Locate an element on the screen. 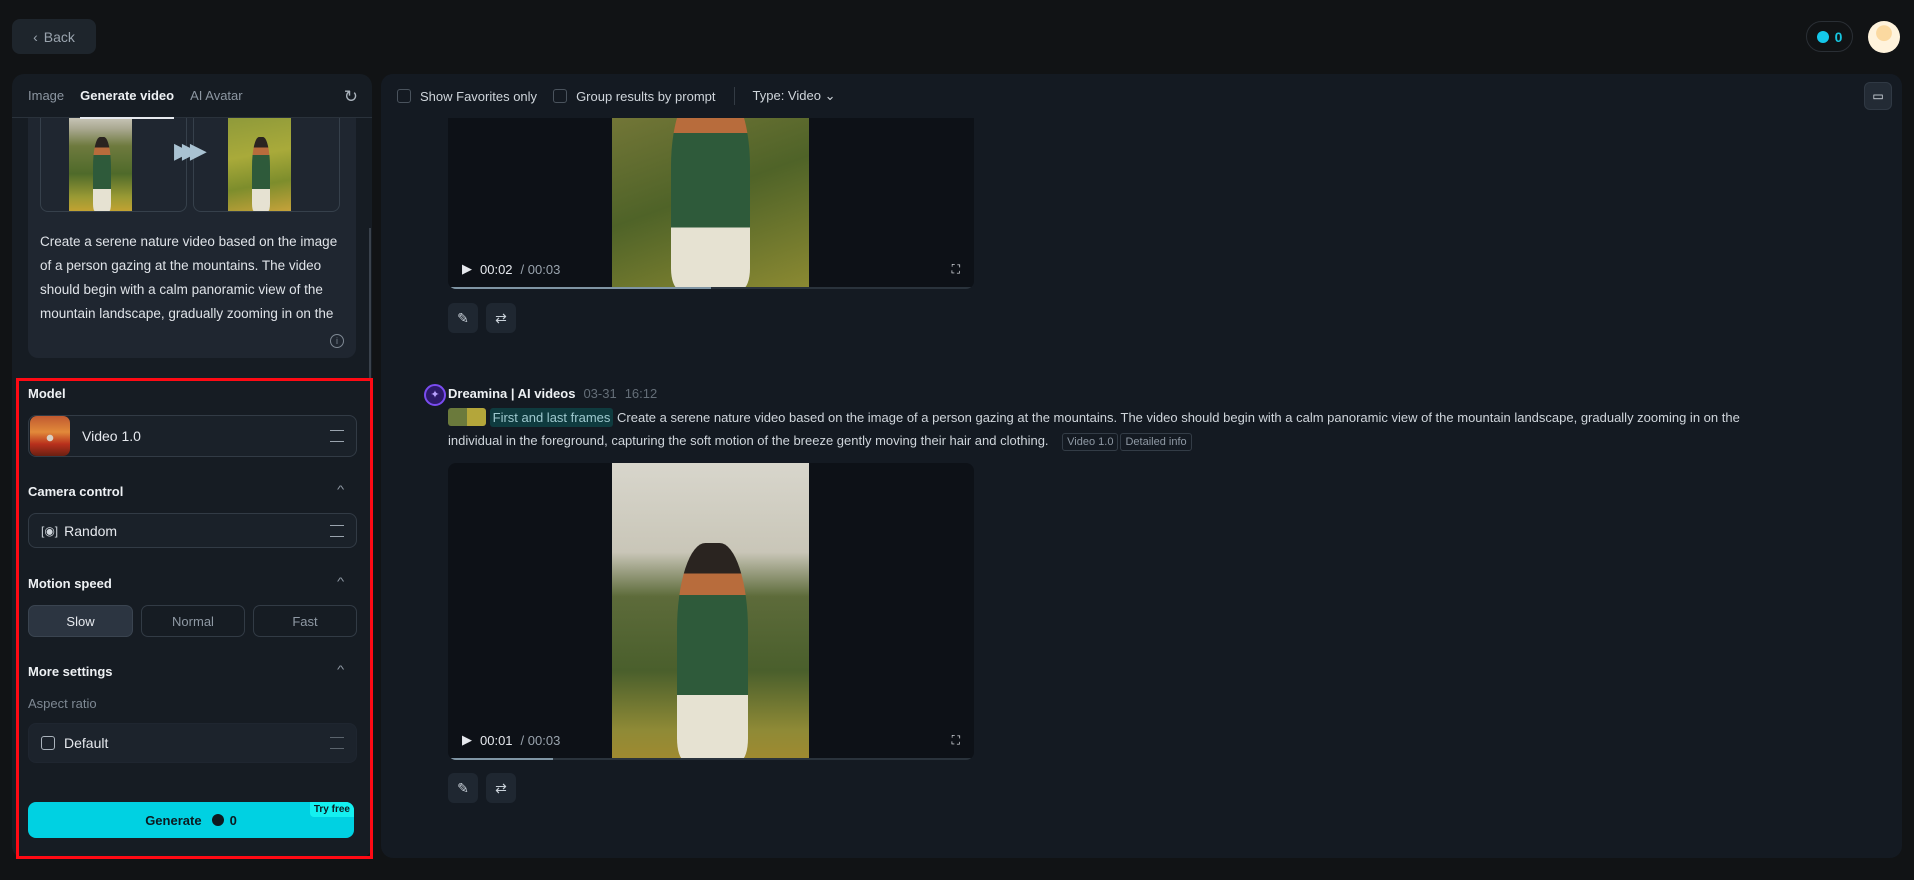 The height and width of the screenshot is (880, 1914). frames-tag: First and last frames is located at coordinates (551, 417).